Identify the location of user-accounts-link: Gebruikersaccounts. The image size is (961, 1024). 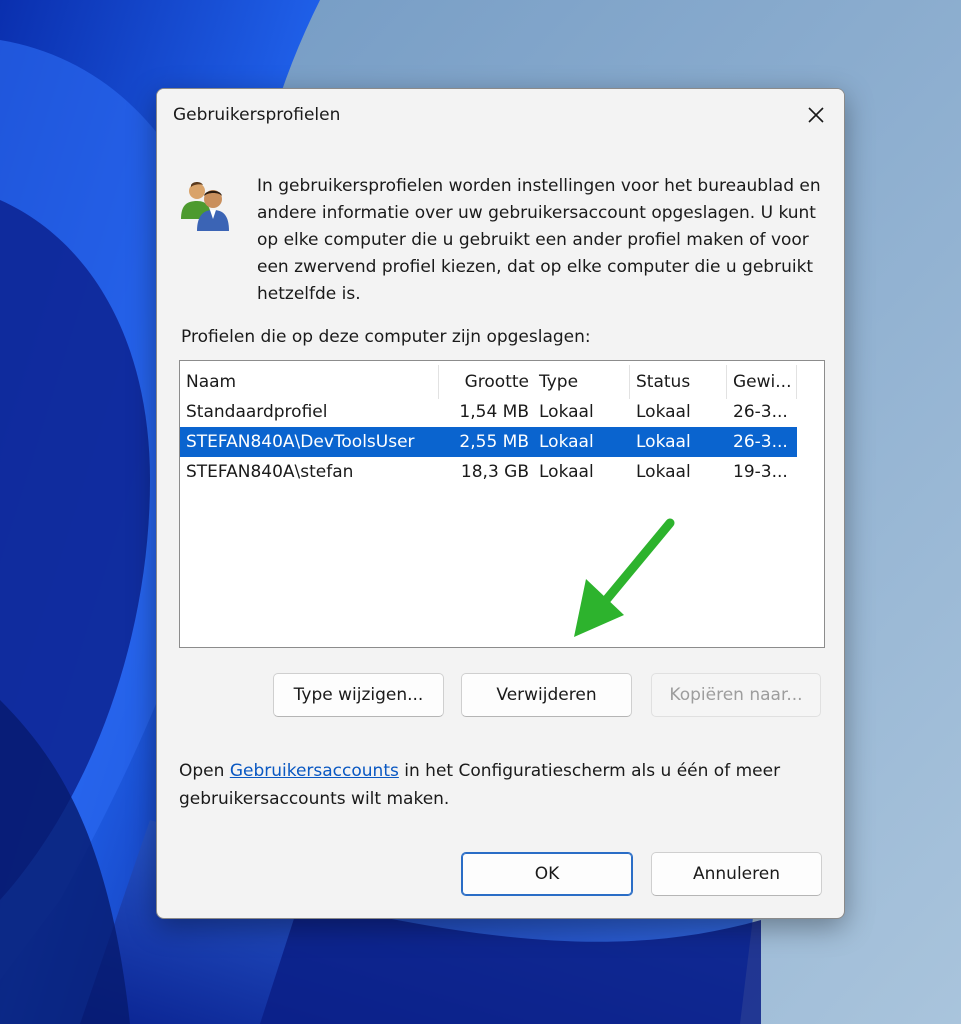
(314, 771).